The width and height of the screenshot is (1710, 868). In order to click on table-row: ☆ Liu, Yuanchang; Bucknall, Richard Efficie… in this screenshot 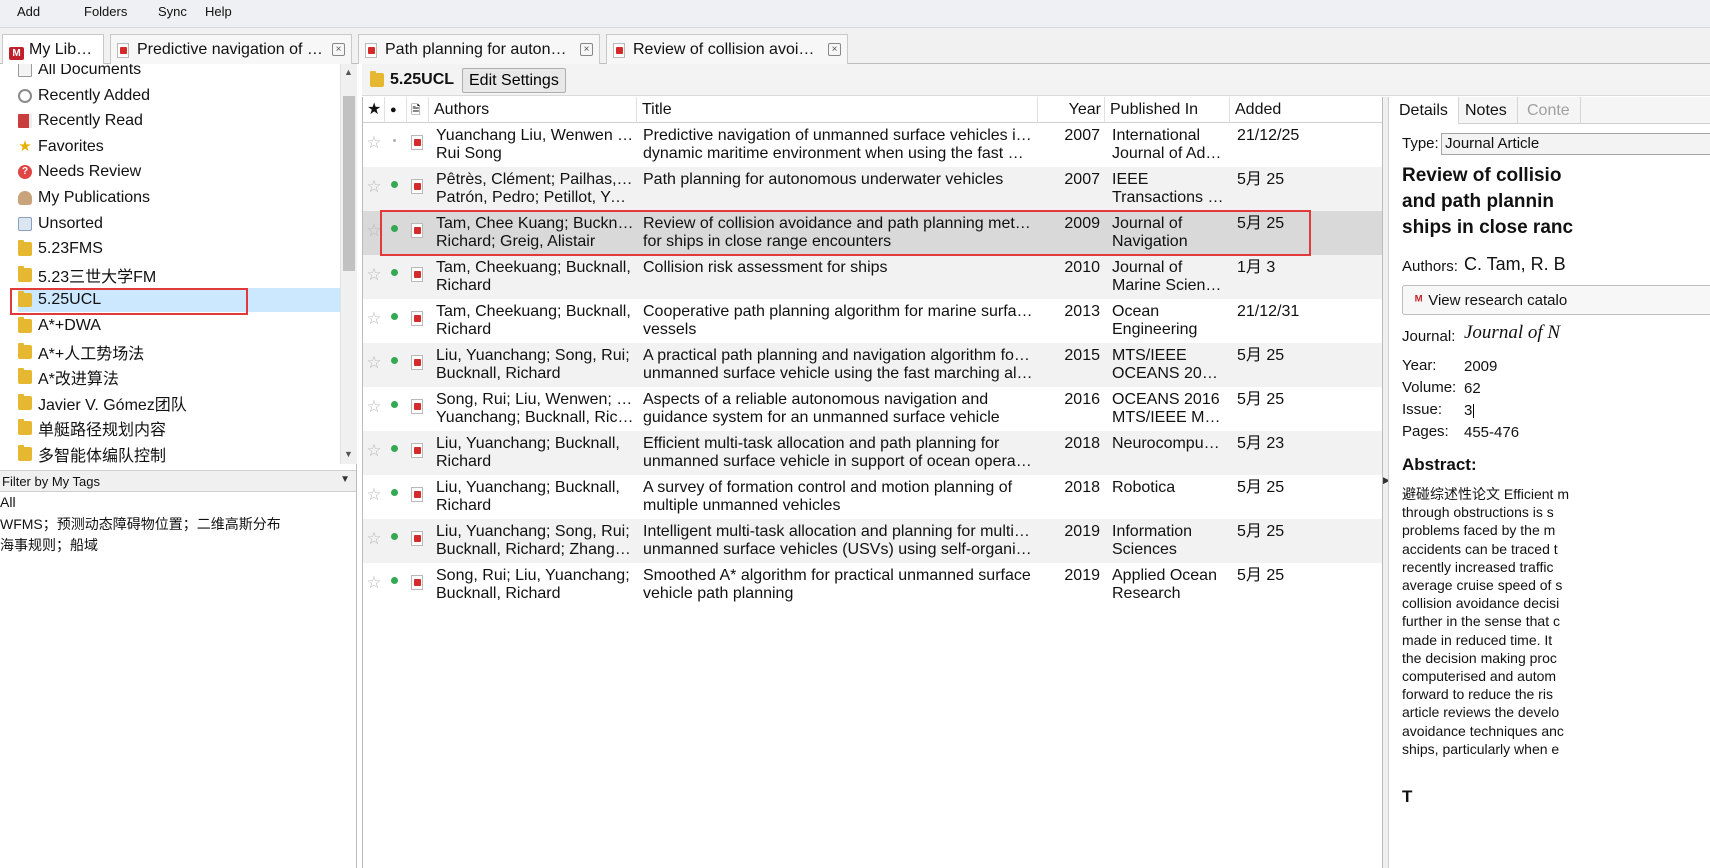, I will do `click(872, 454)`.